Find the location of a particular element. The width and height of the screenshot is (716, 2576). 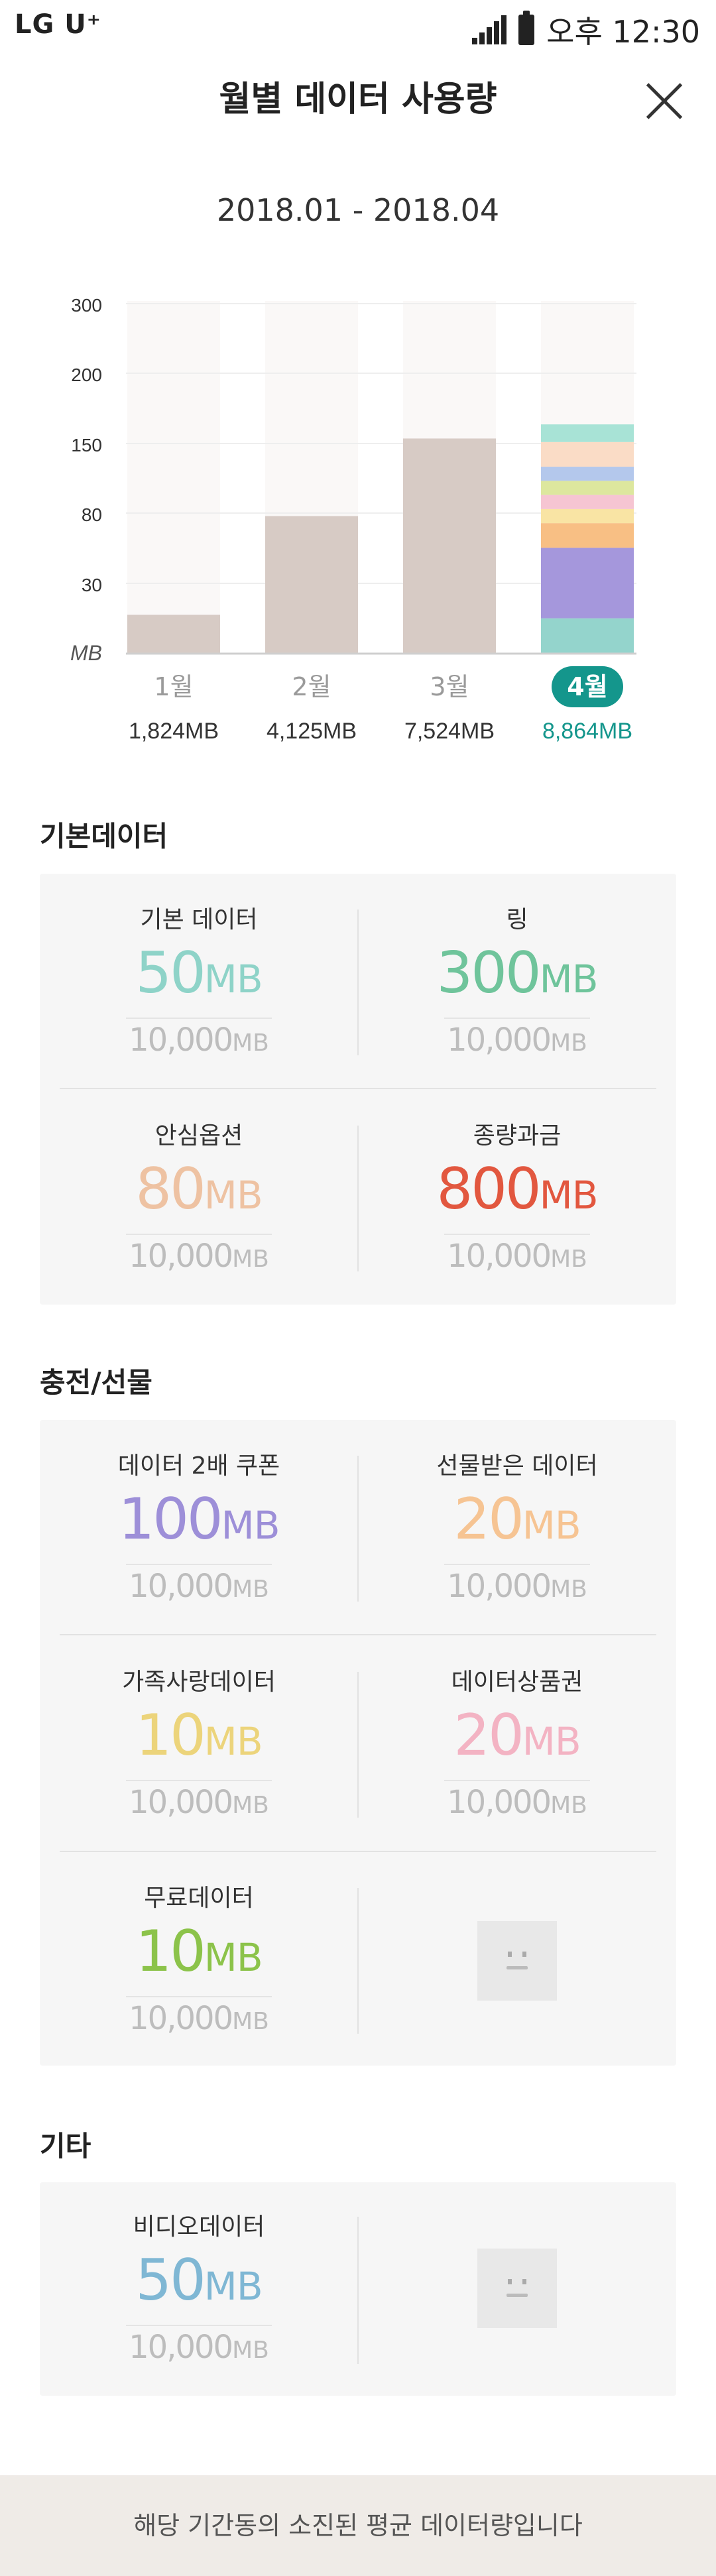

data-item-value: 800MB is located at coordinates (517, 1192).